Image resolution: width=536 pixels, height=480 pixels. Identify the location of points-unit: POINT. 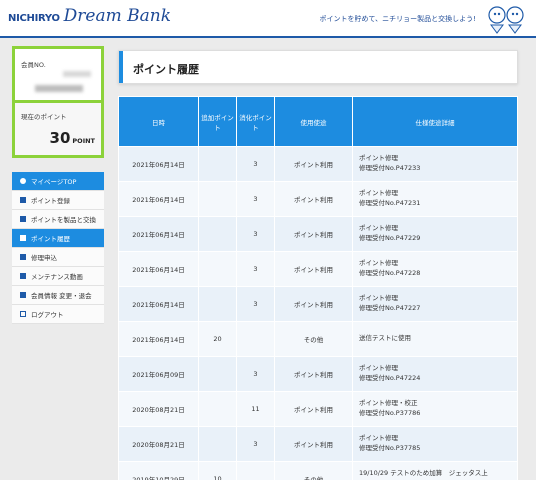
(83, 141).